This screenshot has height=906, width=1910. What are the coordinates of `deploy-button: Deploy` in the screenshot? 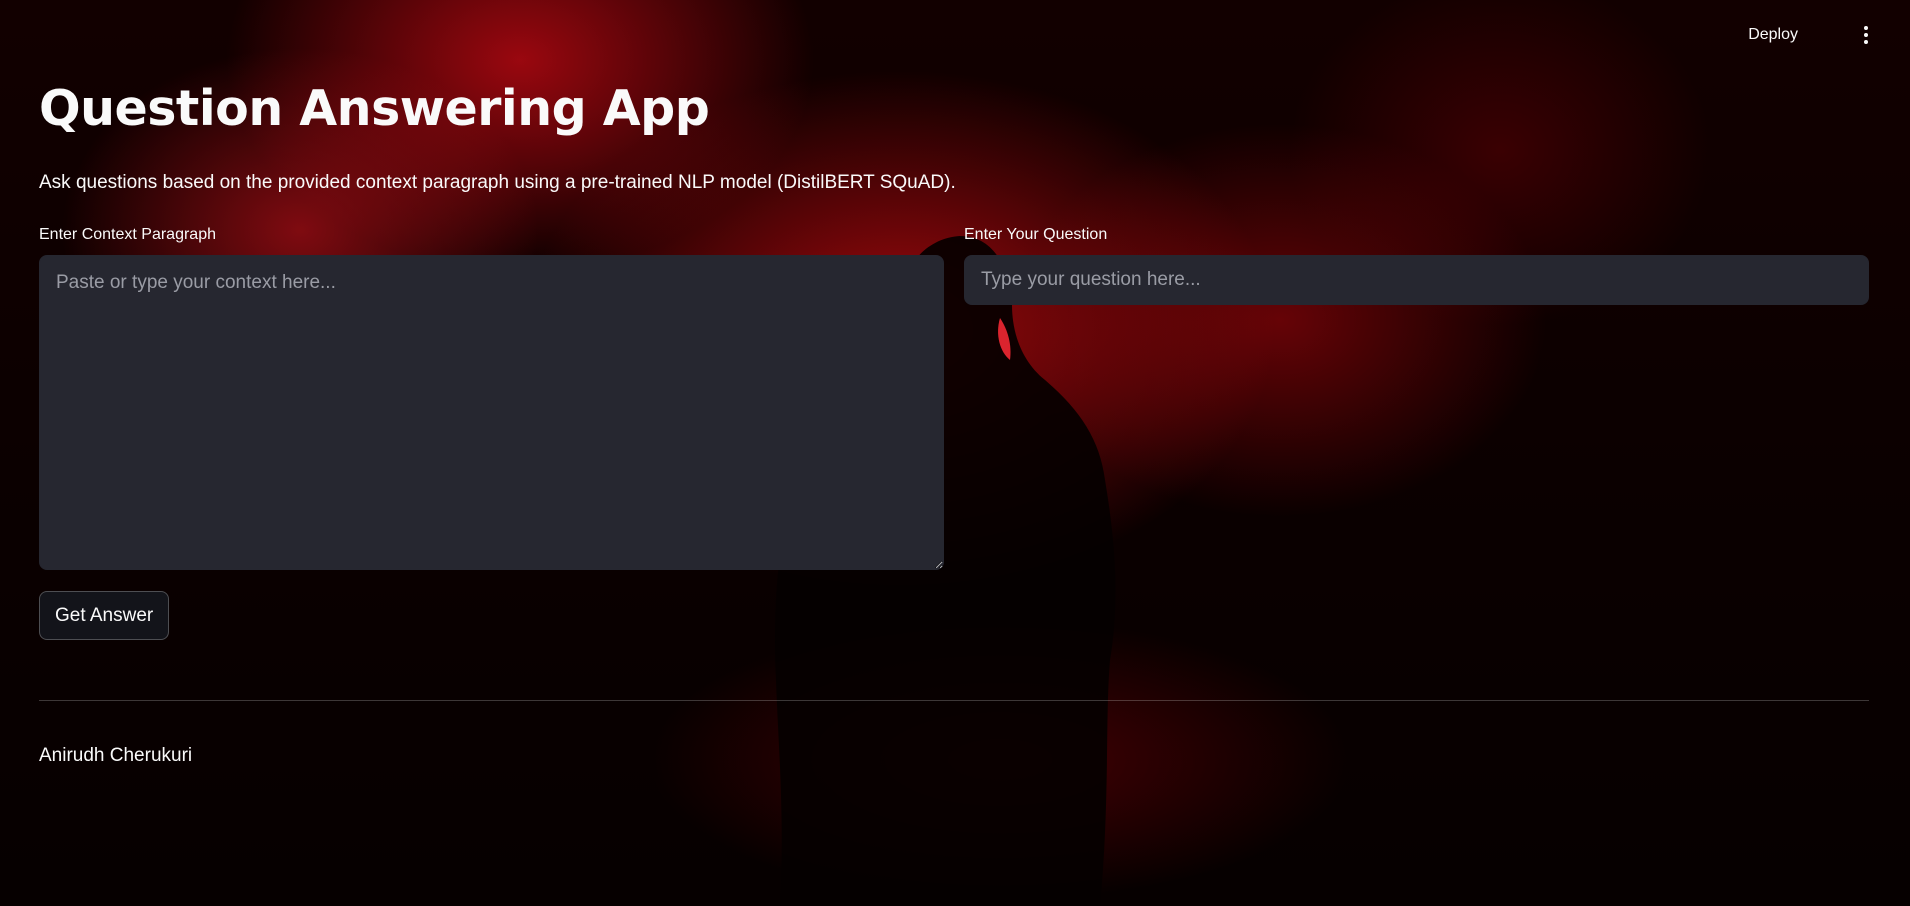 It's located at (1773, 35).